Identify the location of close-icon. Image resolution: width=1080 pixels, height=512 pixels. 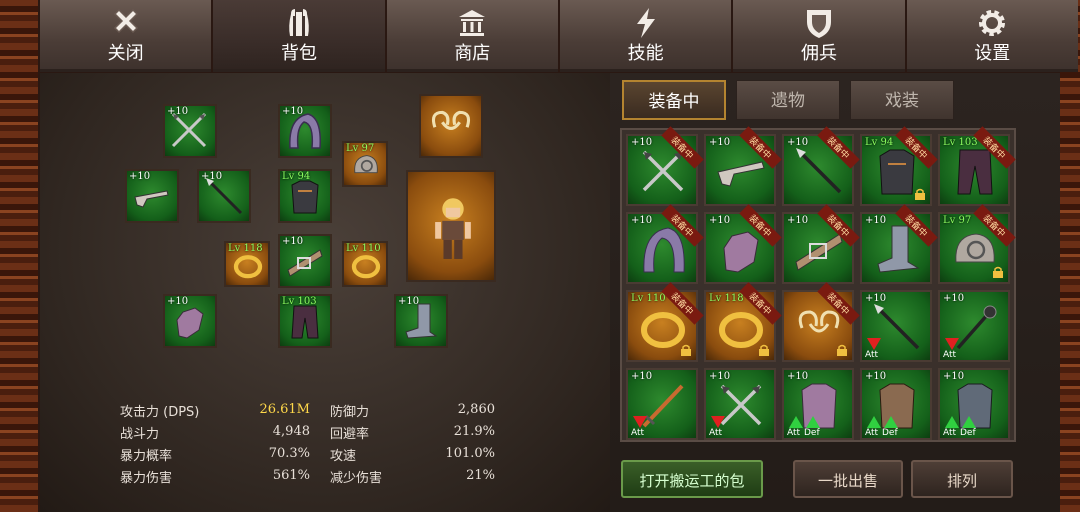
(125, 21).